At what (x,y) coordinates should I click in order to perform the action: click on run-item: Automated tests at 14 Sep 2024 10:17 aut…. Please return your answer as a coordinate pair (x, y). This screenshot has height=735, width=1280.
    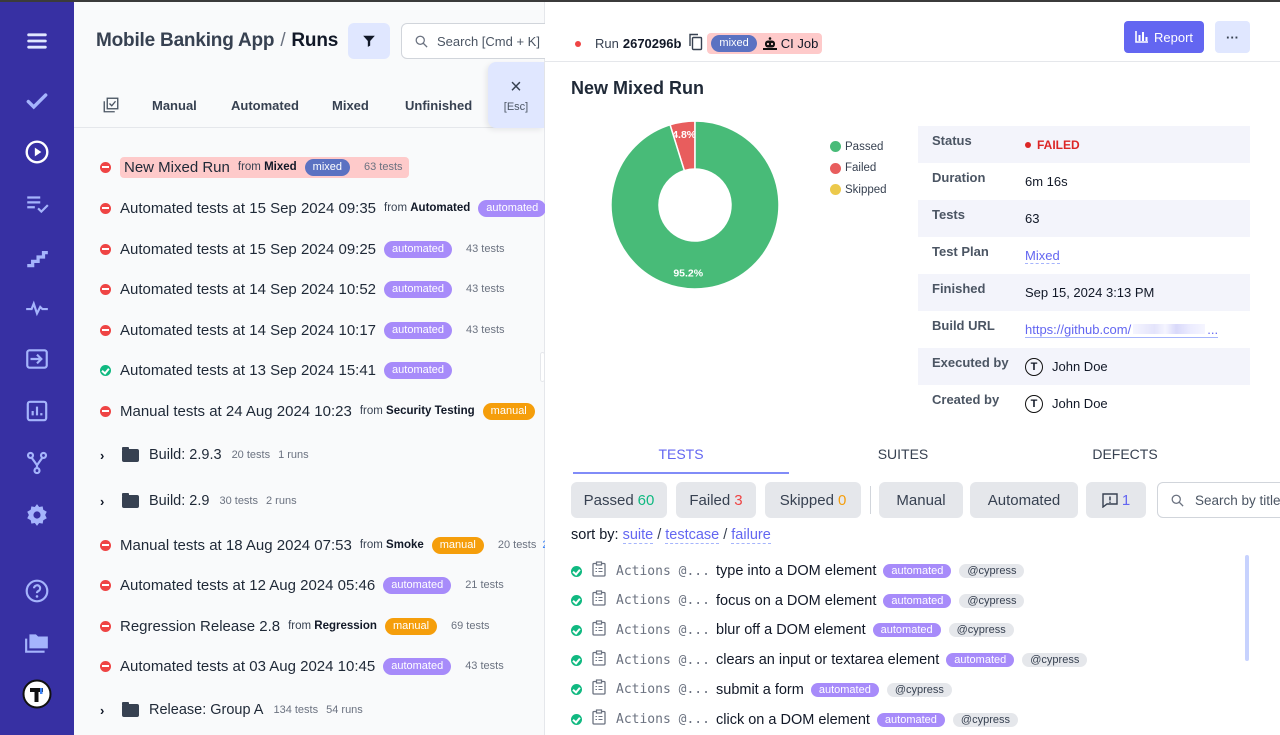
    Looking at the image, I should click on (302, 330).